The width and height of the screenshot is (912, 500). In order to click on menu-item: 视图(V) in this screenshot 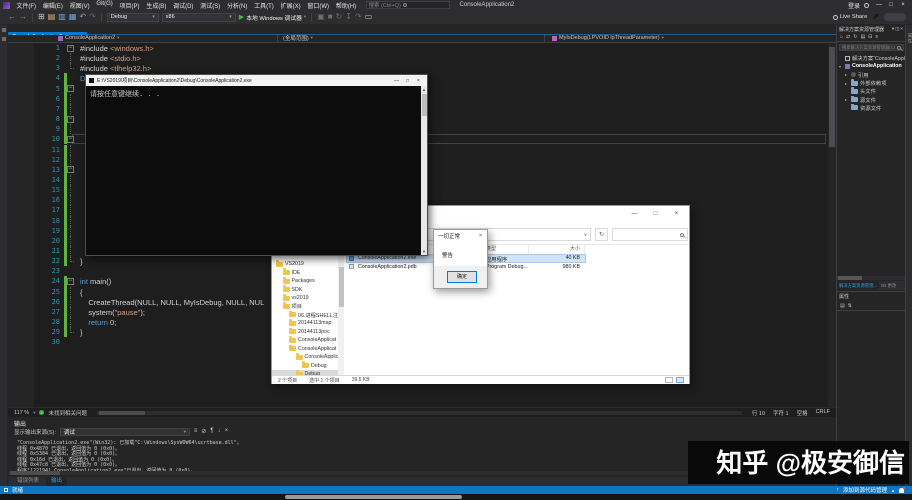, I will do `click(79, 5)`.